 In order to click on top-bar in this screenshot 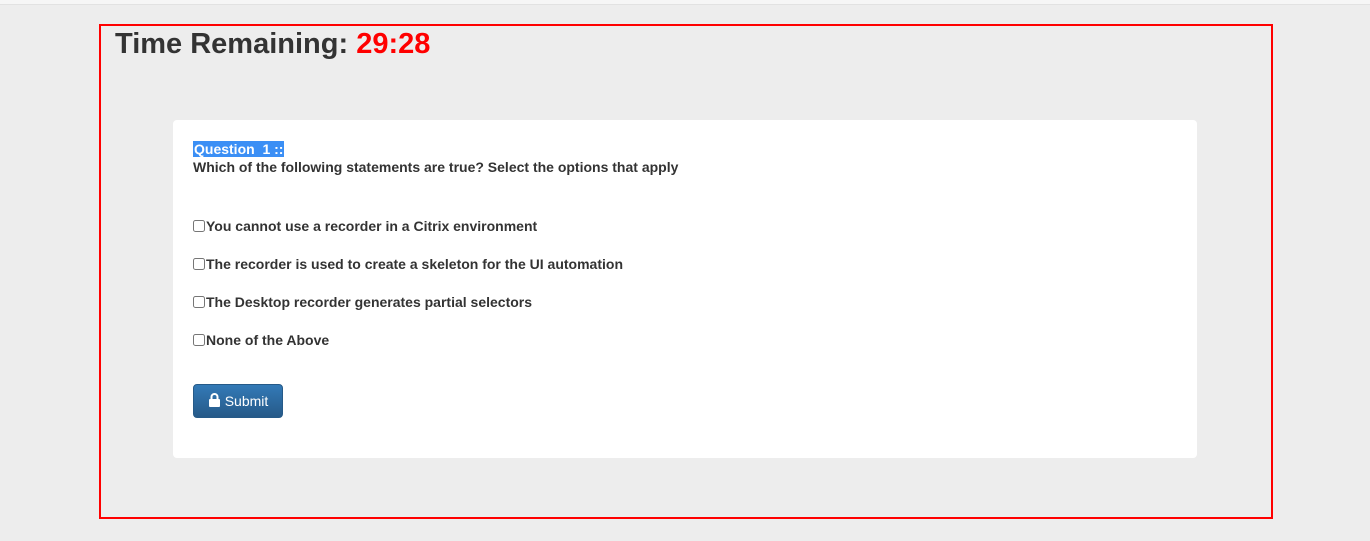, I will do `click(685, 2)`.